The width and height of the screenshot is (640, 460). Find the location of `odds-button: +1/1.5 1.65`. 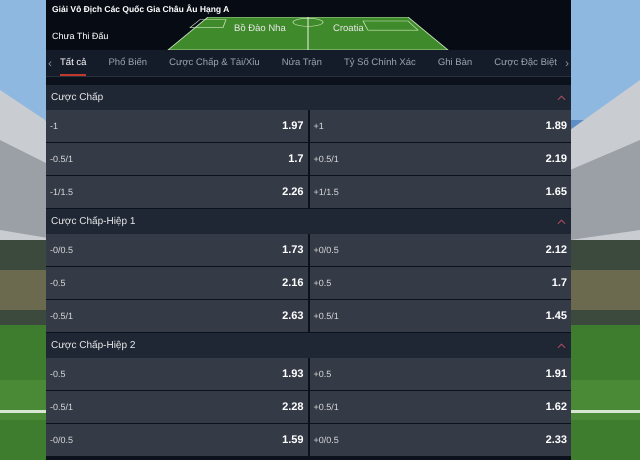

odds-button: +1/1.5 1.65 is located at coordinates (440, 192).